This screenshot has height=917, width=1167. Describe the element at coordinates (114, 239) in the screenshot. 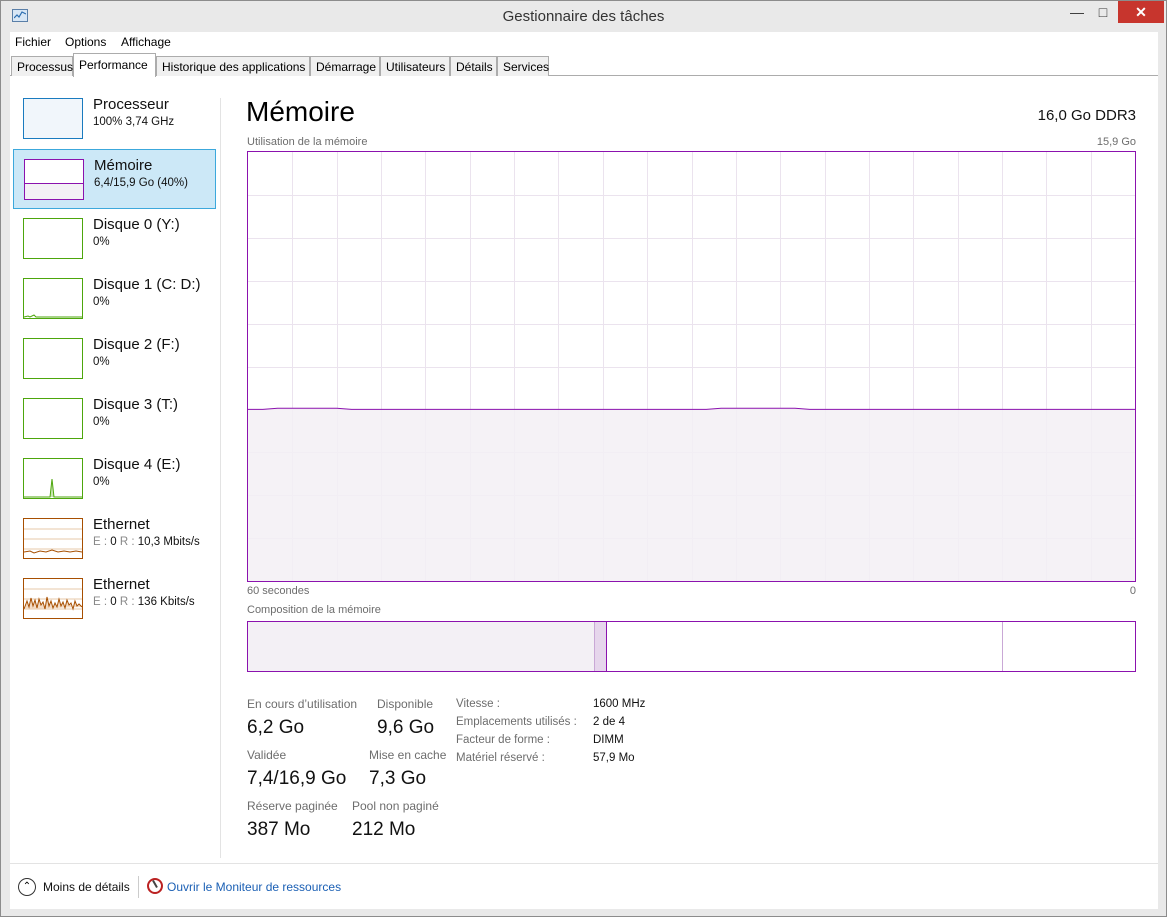

I see `sidebar-item-disque-0: Disque 0 (Y:) 0%` at that location.